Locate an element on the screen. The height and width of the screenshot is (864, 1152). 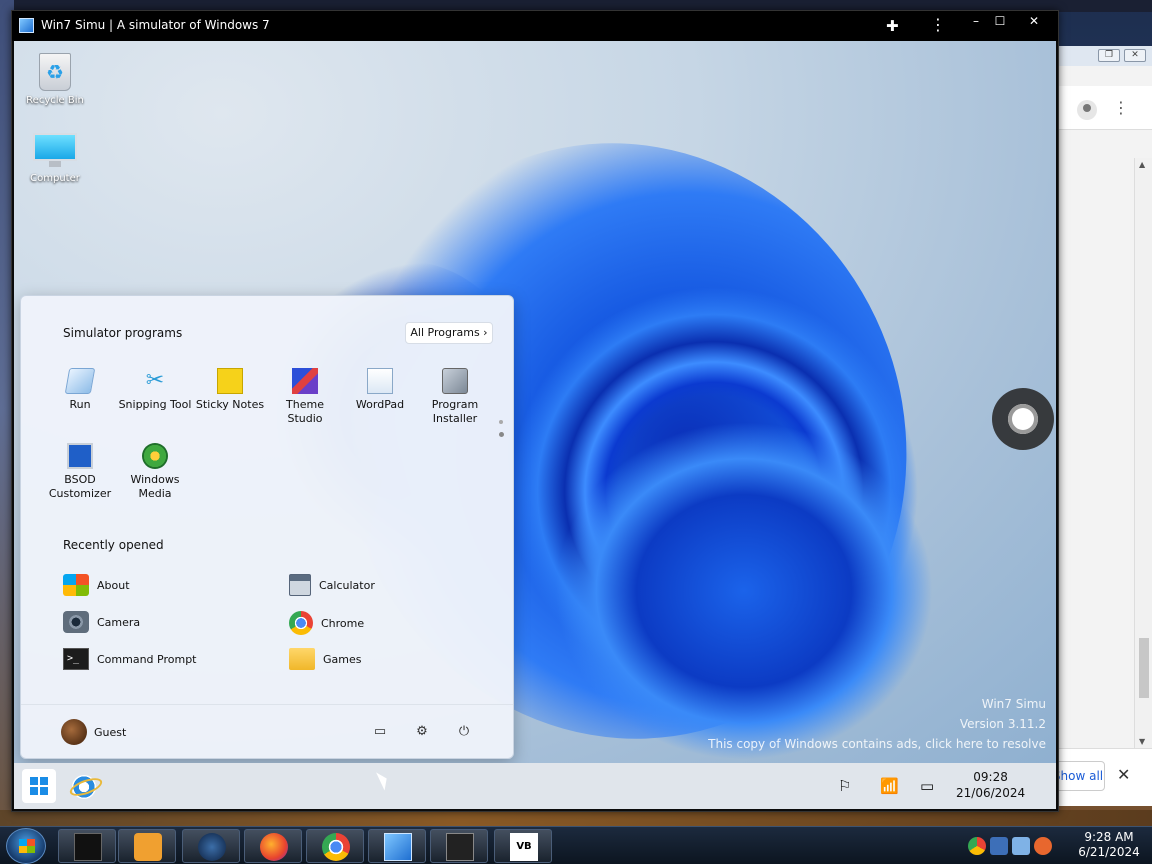
browser-restore-button: ❐ is located at coordinates (1109, 55).